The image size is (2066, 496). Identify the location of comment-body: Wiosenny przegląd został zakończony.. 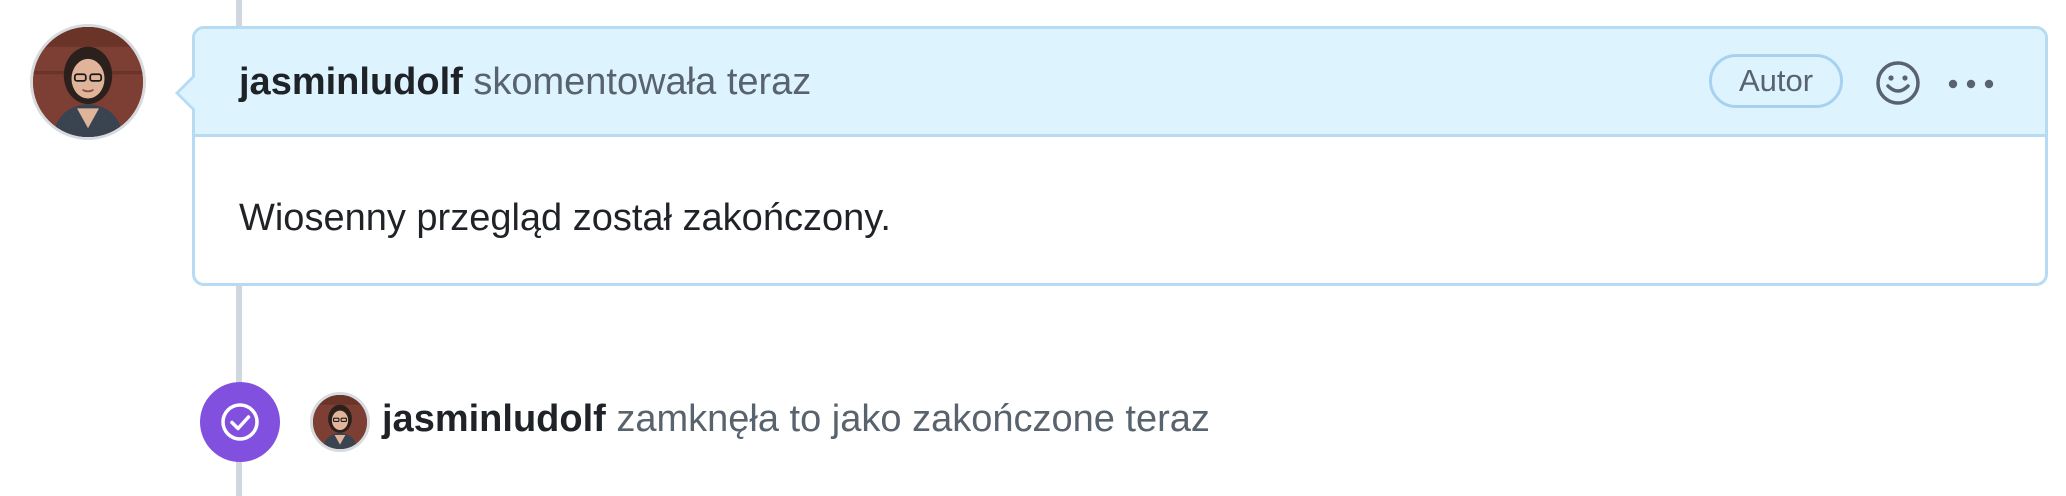
(565, 218).